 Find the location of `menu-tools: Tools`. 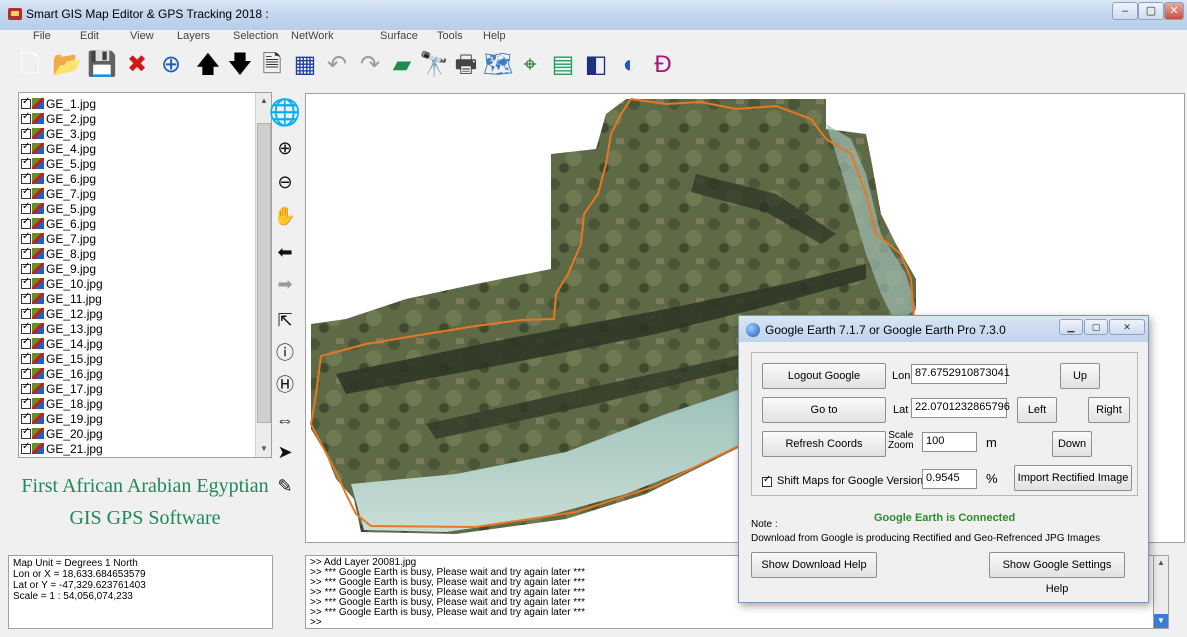

menu-tools: Tools is located at coordinates (450, 36).